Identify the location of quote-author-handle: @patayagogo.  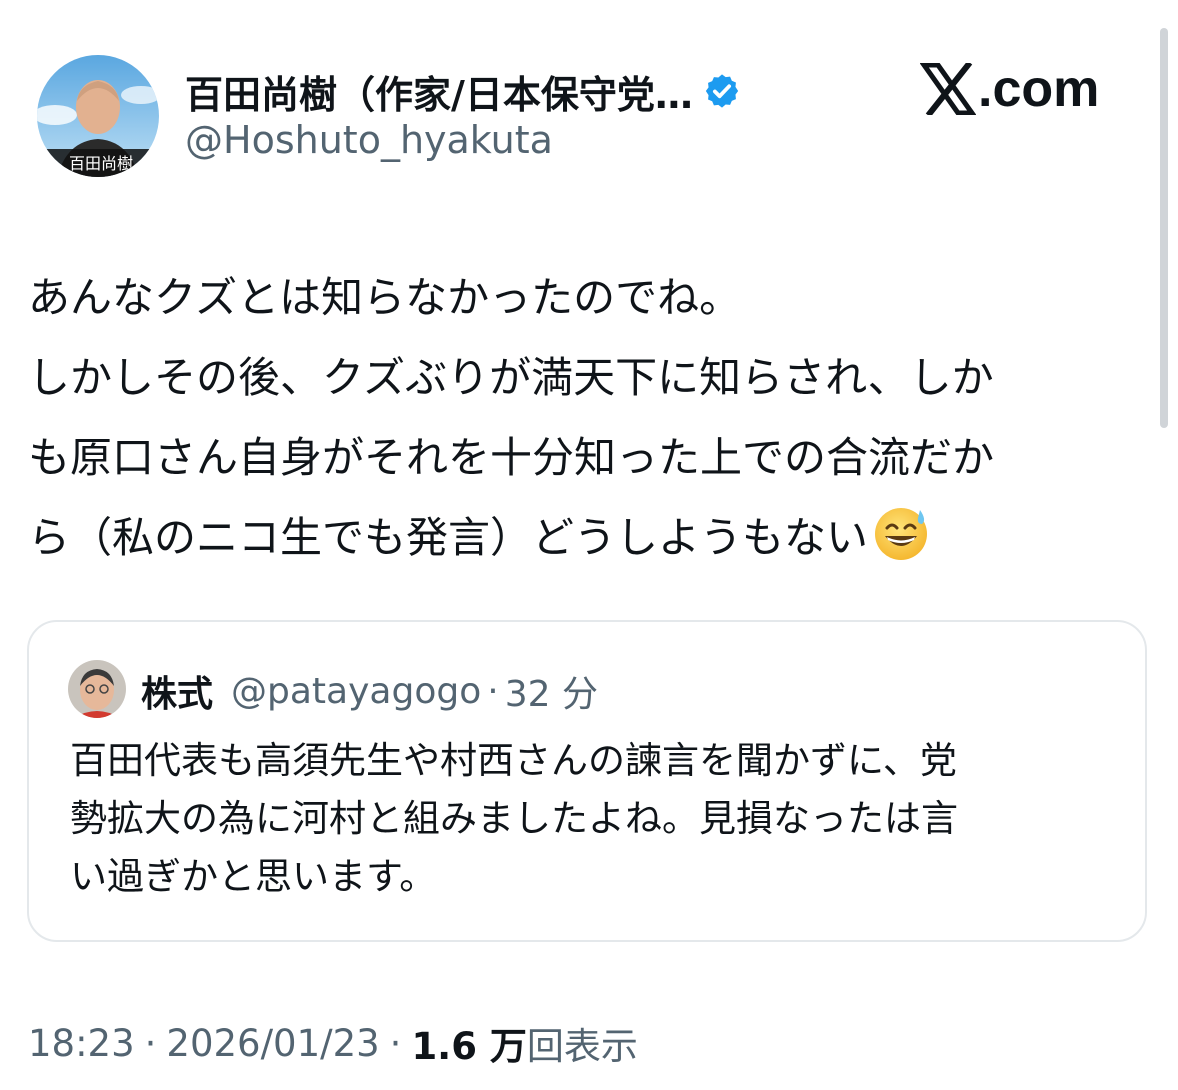
(356, 691).